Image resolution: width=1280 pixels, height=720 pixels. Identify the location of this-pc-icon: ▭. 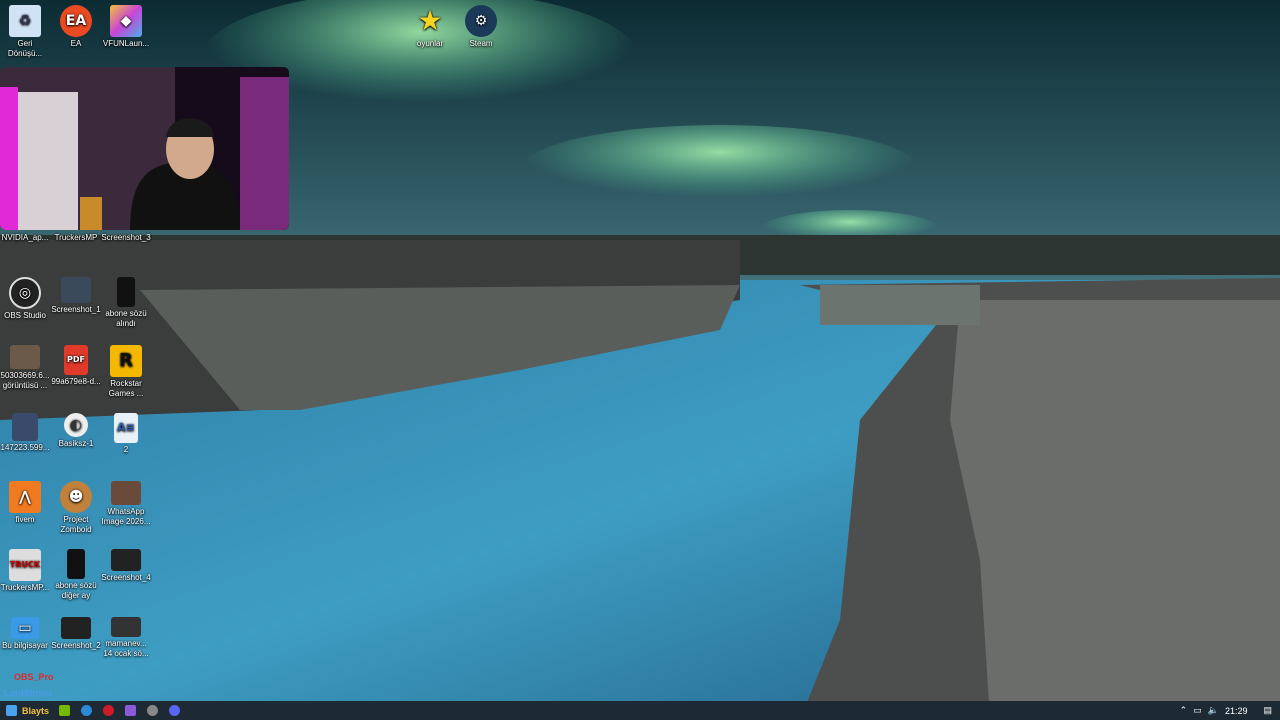
(25, 628).